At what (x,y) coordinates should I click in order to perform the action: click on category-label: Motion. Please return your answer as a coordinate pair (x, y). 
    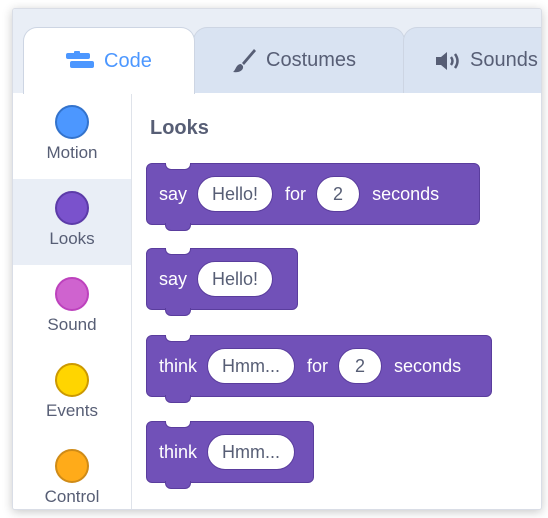
    Looking at the image, I should click on (72, 152).